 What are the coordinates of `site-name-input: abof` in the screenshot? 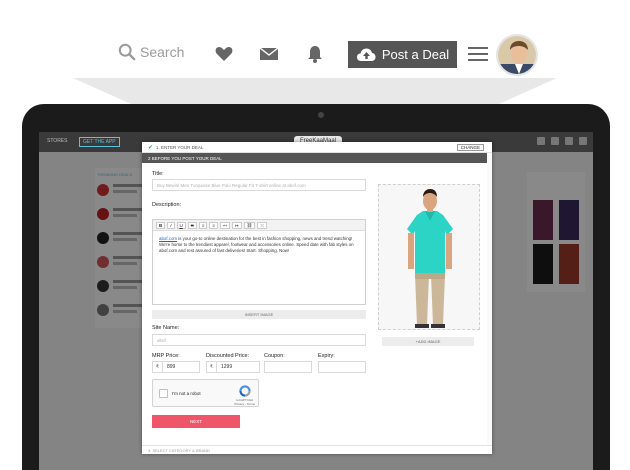 It's located at (259, 340).